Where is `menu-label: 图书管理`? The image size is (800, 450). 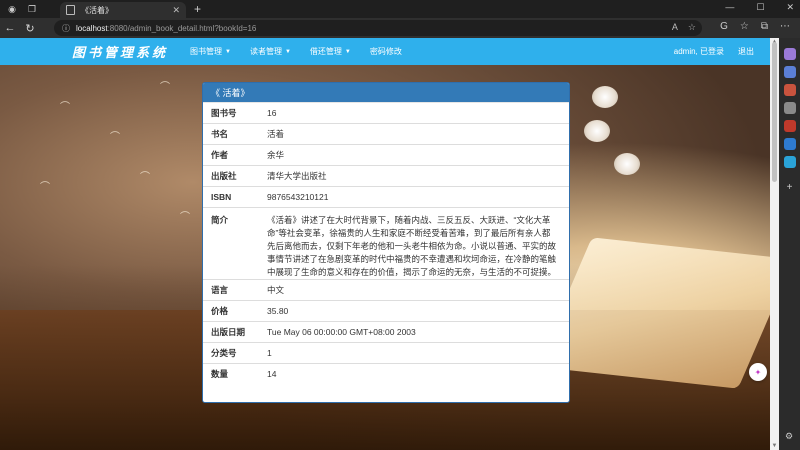 menu-label: 图书管理 is located at coordinates (206, 51).